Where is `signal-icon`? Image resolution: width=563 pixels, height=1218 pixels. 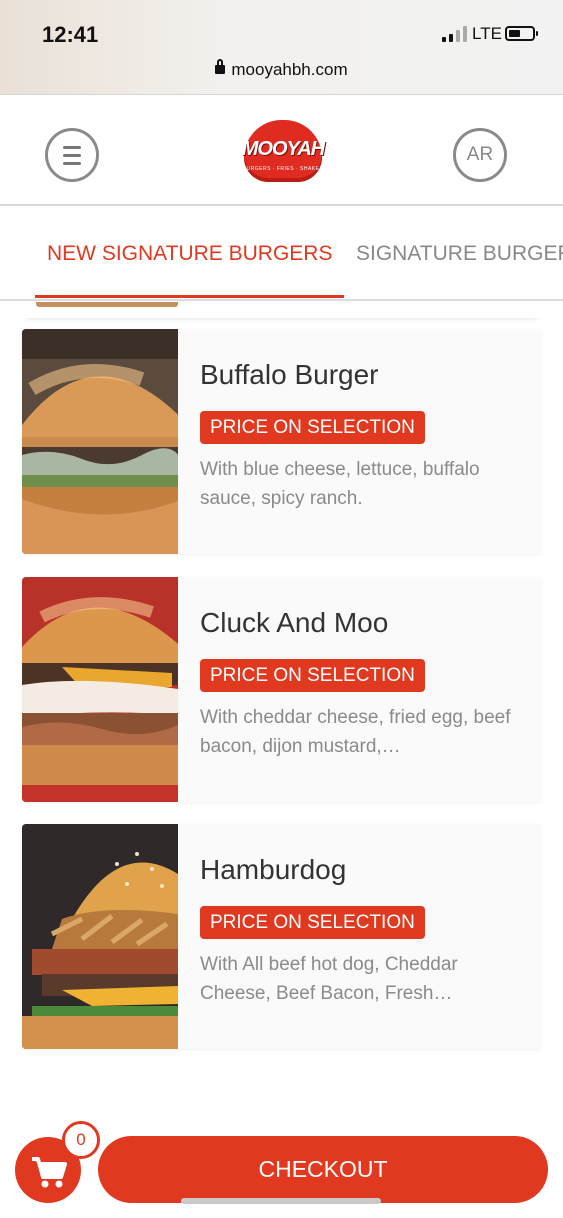
signal-icon is located at coordinates (454, 34).